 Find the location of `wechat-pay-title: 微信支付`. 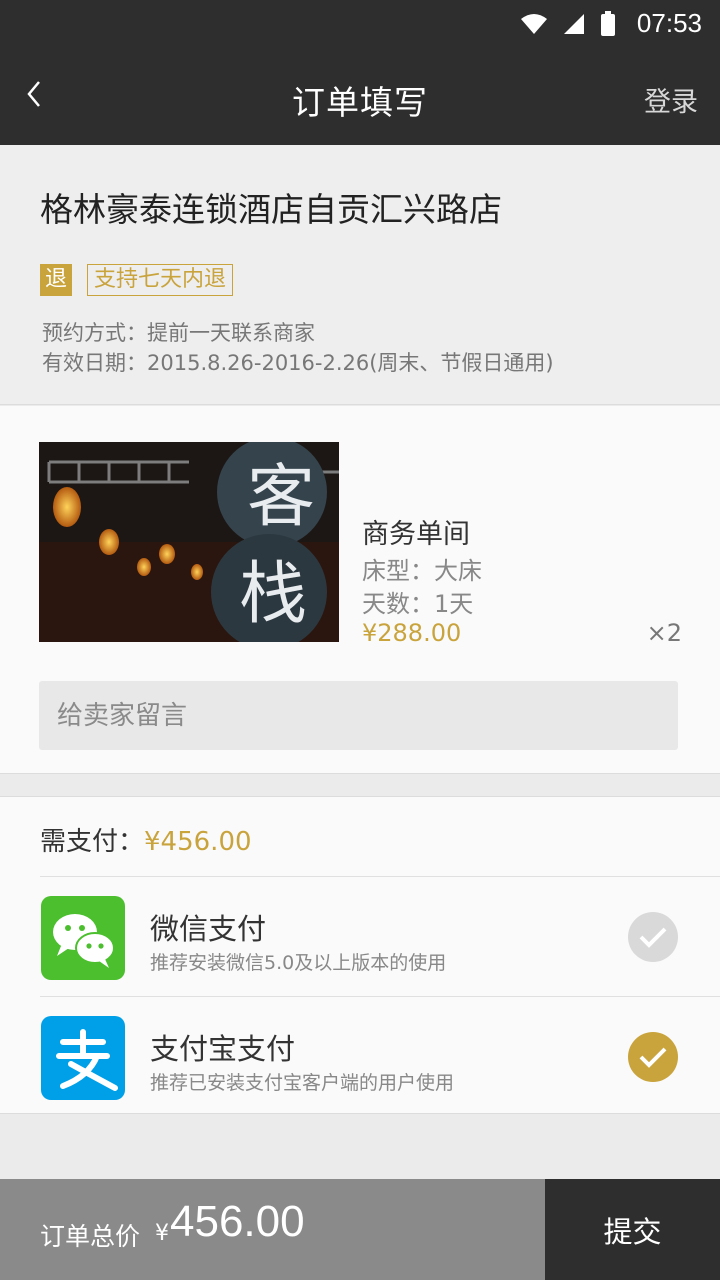

wechat-pay-title: 微信支付 is located at coordinates (208, 929).